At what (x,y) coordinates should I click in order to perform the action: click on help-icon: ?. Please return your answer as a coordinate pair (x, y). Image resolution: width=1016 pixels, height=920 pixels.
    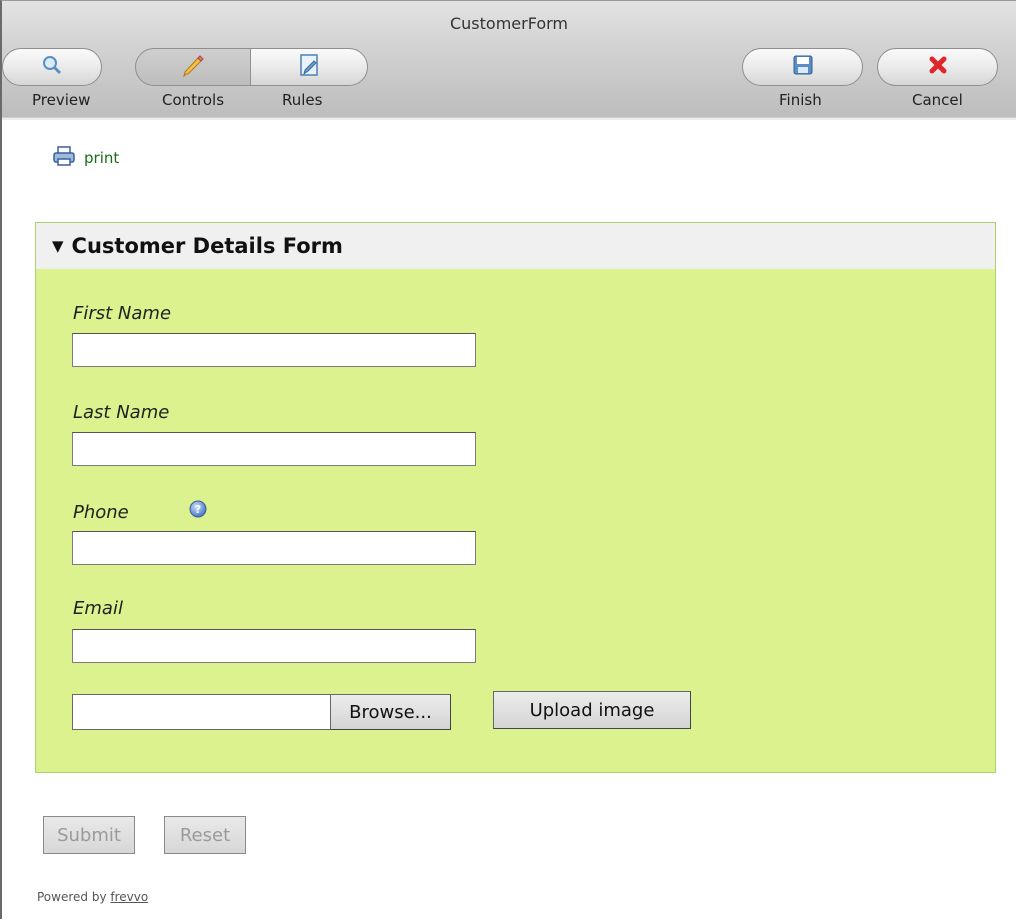
    Looking at the image, I should click on (198, 511).